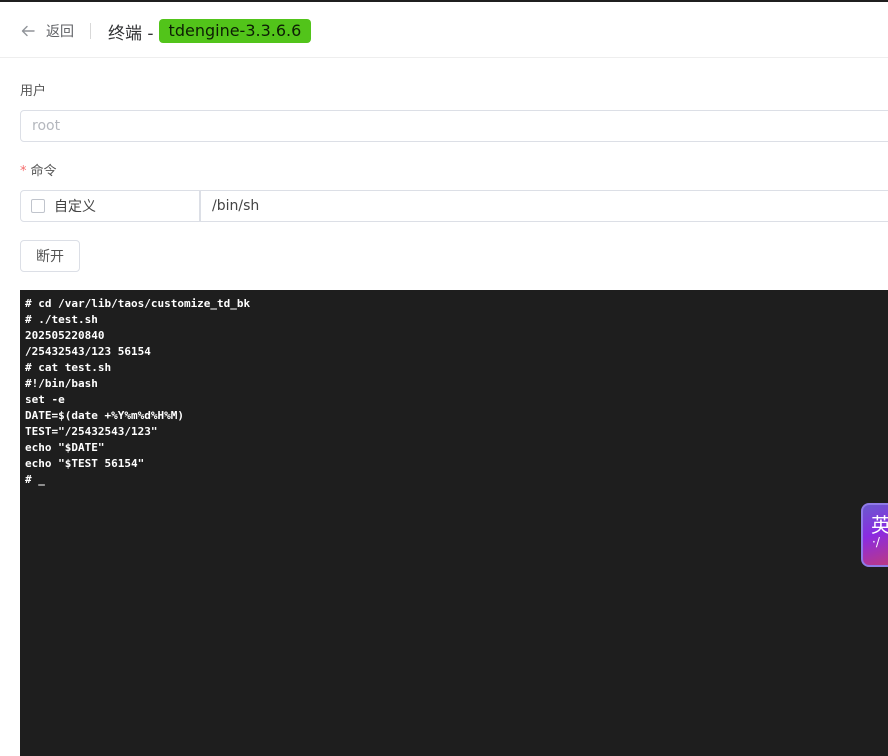 The height and width of the screenshot is (756, 888). Describe the element at coordinates (60, 32) in the screenshot. I see `back-label: 返回` at that location.